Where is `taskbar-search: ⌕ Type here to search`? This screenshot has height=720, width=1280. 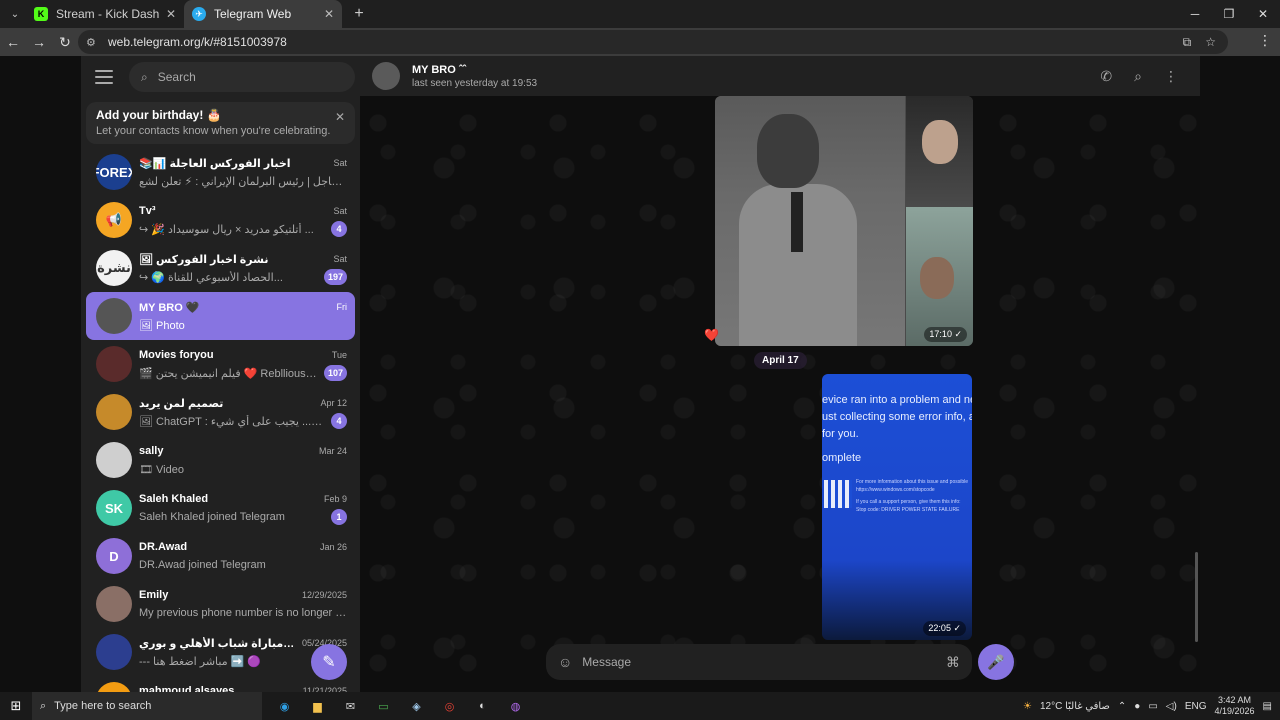
taskbar-search: ⌕ Type here to search is located at coordinates (147, 706).